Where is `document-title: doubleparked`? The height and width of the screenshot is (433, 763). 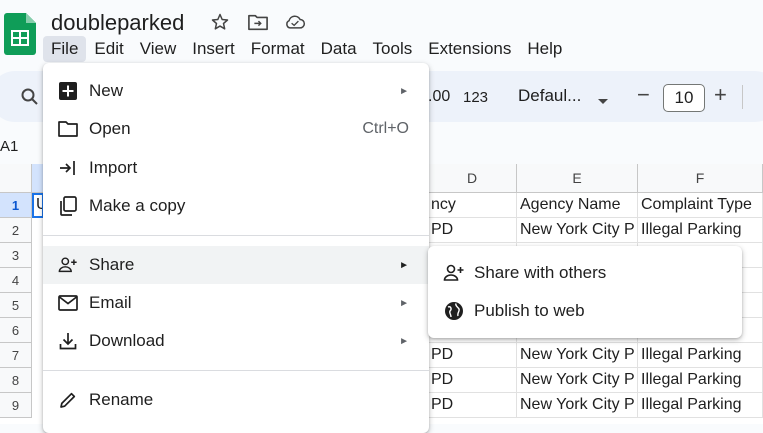
document-title: doubleparked is located at coordinates (117, 23).